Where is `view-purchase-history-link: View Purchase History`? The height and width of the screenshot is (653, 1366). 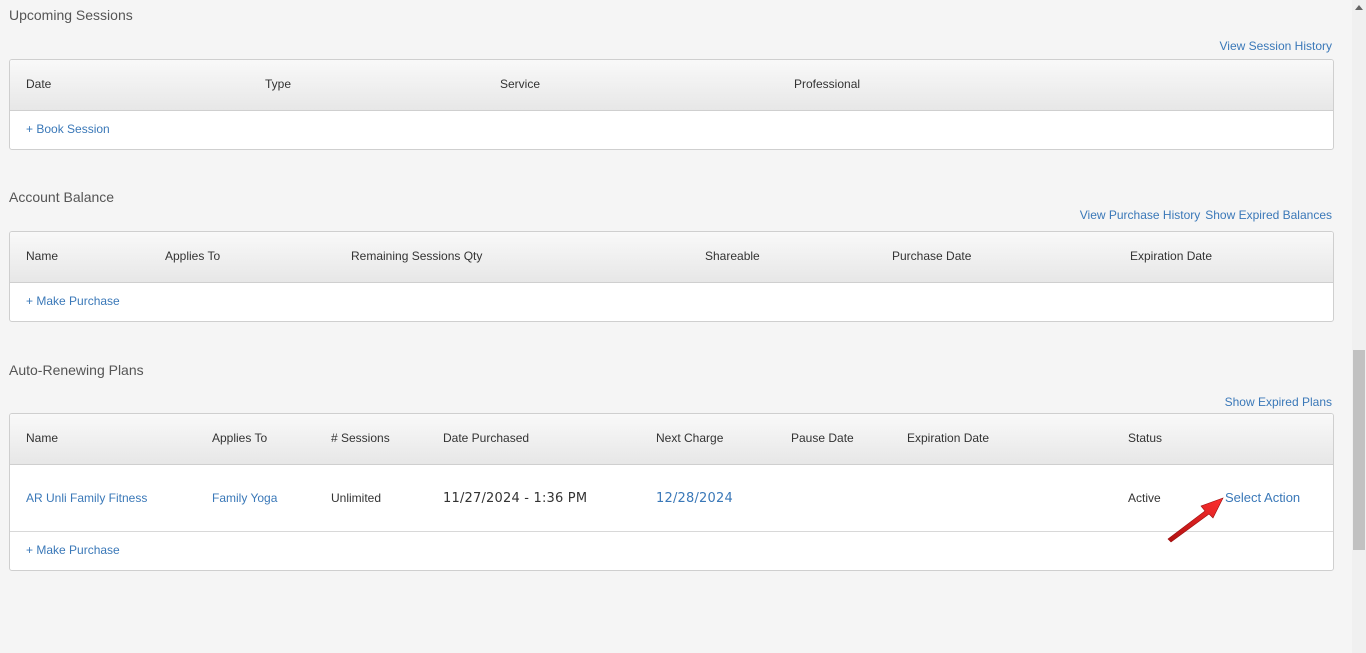
view-purchase-history-link: View Purchase History is located at coordinates (1140, 215).